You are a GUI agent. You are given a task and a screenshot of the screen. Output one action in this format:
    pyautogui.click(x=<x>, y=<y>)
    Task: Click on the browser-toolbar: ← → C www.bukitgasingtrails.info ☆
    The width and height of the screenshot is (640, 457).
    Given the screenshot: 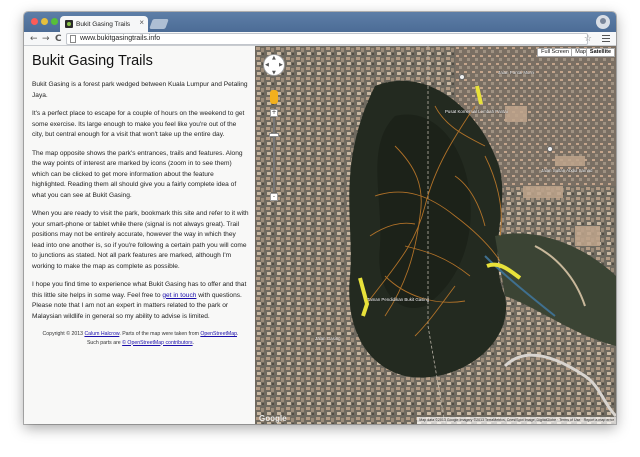 What is the action you would take?
    pyautogui.click(x=320, y=39)
    